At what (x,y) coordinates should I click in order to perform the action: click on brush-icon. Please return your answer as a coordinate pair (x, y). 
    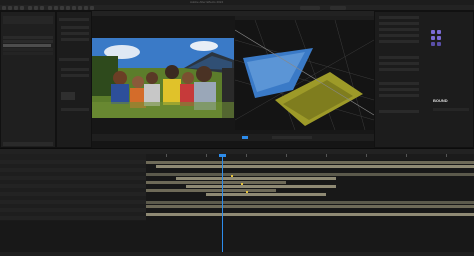
    Looking at the image, I should click on (68, 8).